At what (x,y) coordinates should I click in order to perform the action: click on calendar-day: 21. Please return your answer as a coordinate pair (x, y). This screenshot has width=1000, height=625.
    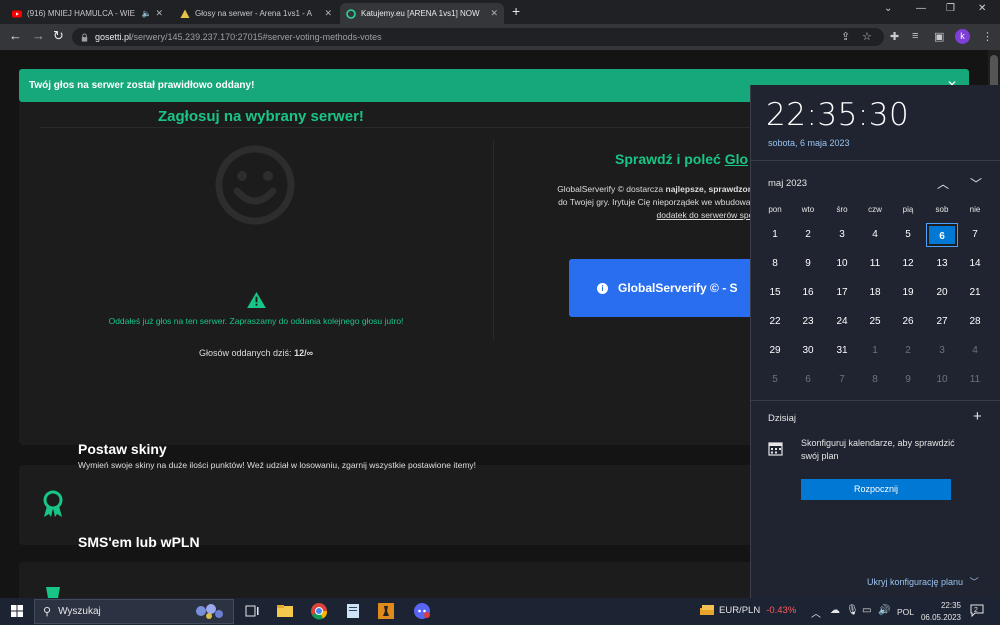
    Looking at the image, I should click on (975, 293).